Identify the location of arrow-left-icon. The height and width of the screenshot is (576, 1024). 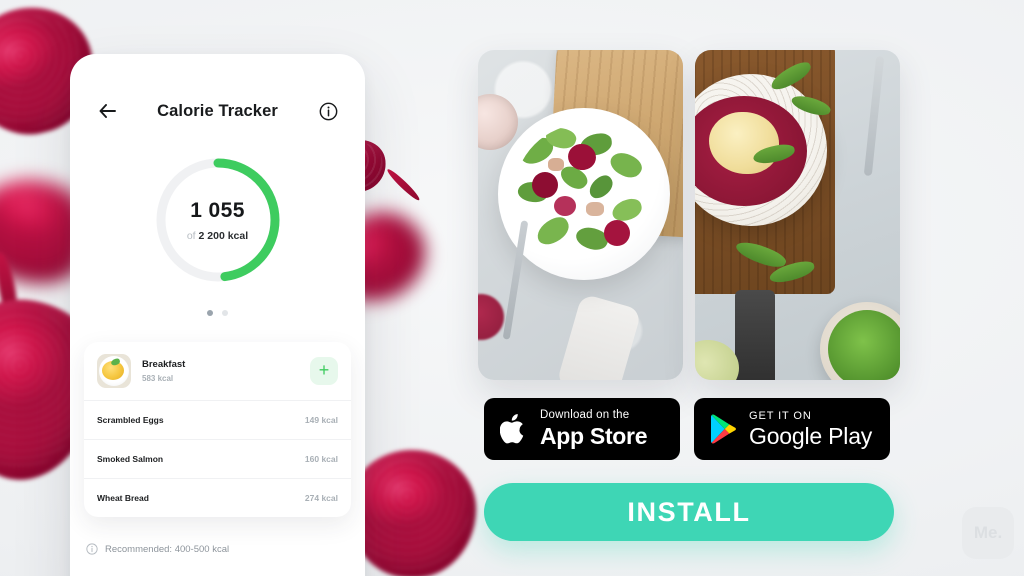
(107, 111).